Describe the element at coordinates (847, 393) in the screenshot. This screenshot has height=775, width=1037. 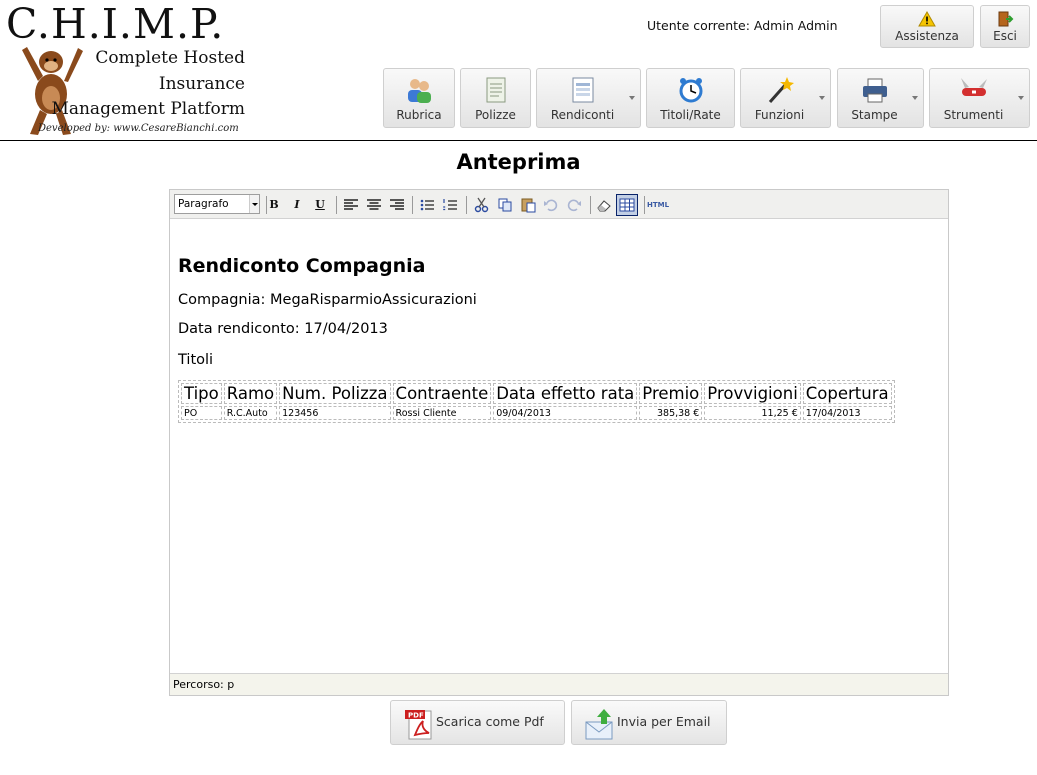
I see `col-header: Copertura` at that location.